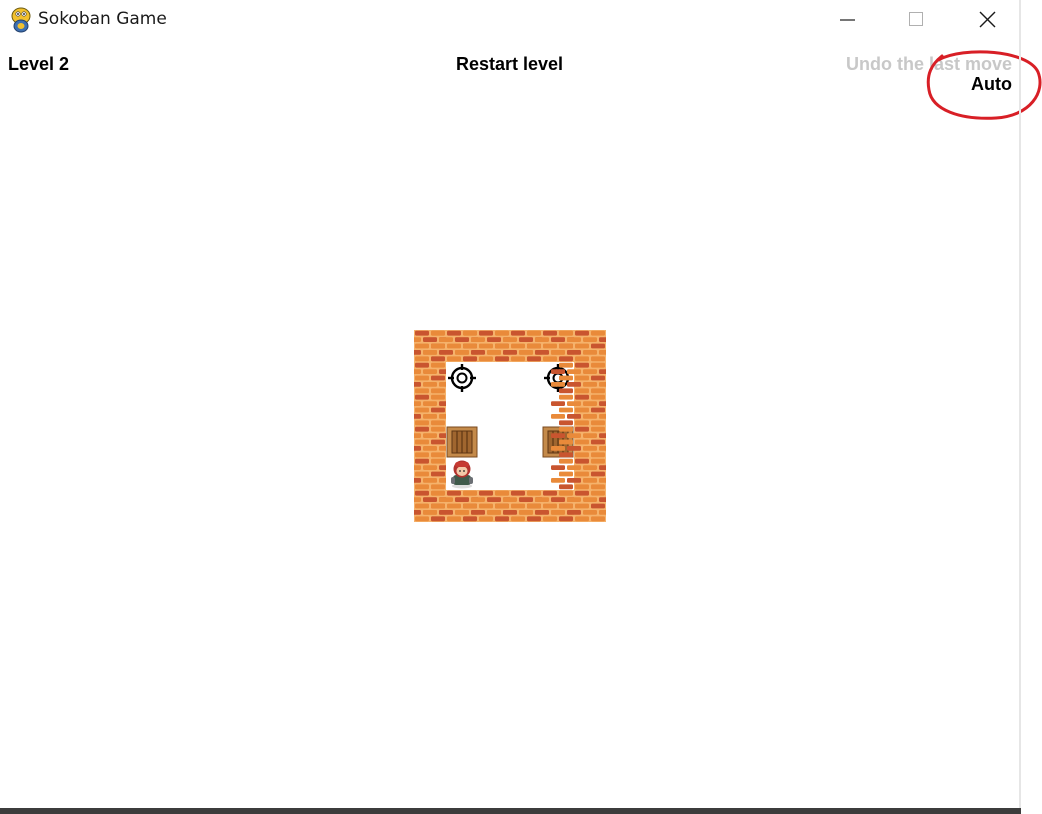 This screenshot has width=1042, height=814. Describe the element at coordinates (102, 19) in the screenshot. I see `window-title: Sokoban Game` at that location.